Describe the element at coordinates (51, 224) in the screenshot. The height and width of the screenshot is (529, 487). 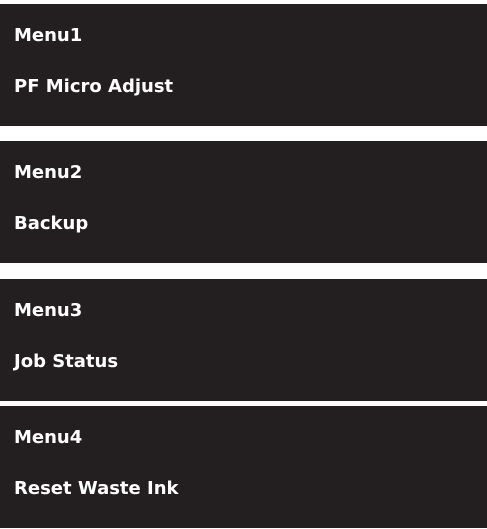
I see `menu-item-backup: Backup` at that location.